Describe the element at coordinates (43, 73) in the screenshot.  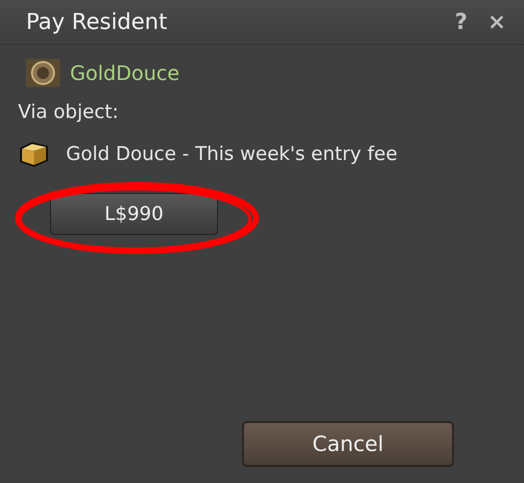
I see `avatar-icon` at that location.